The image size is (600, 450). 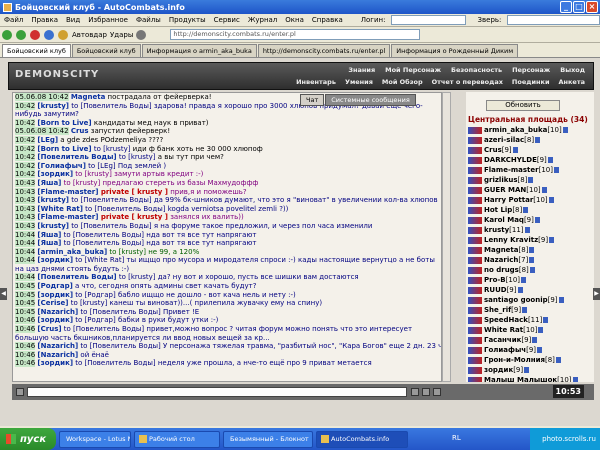 What do you see at coordinates (508, 200) in the screenshot?
I see `player-name: Harry Pottar` at bounding box center [508, 200].